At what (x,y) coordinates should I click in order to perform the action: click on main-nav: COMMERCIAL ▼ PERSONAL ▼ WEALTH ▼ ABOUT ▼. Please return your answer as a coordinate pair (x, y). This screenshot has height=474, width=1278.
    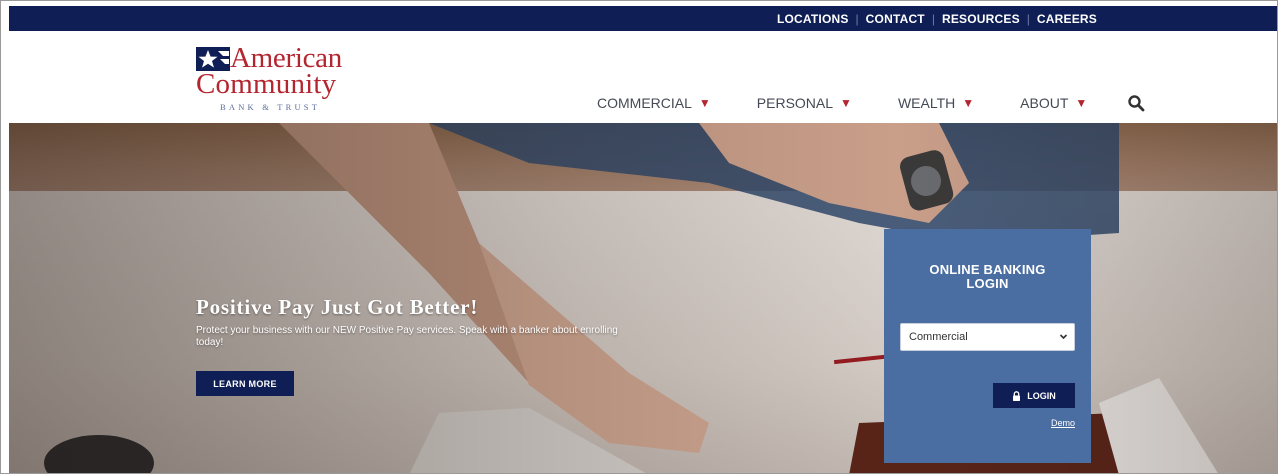
    Looking at the image, I should click on (871, 103).